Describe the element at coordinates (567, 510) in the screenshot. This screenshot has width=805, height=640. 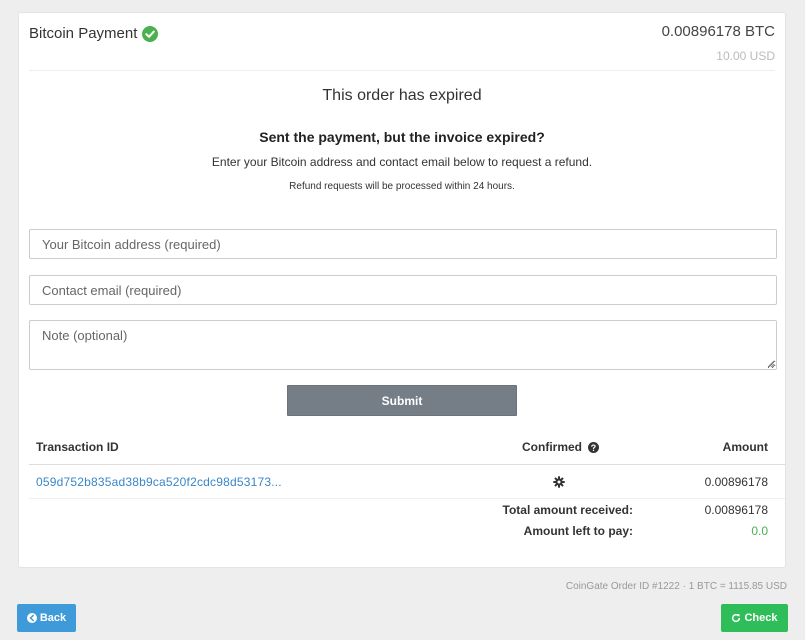
I see `total-received-label: Total amount received:` at that location.